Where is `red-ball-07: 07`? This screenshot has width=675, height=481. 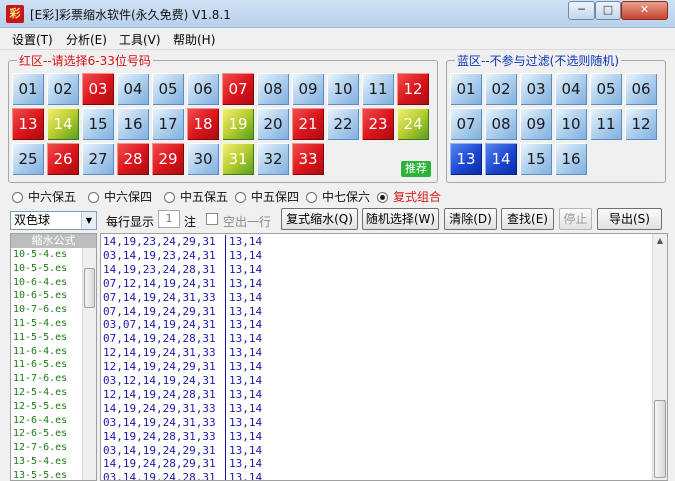
red-ball-07: 07 is located at coordinates (238, 89).